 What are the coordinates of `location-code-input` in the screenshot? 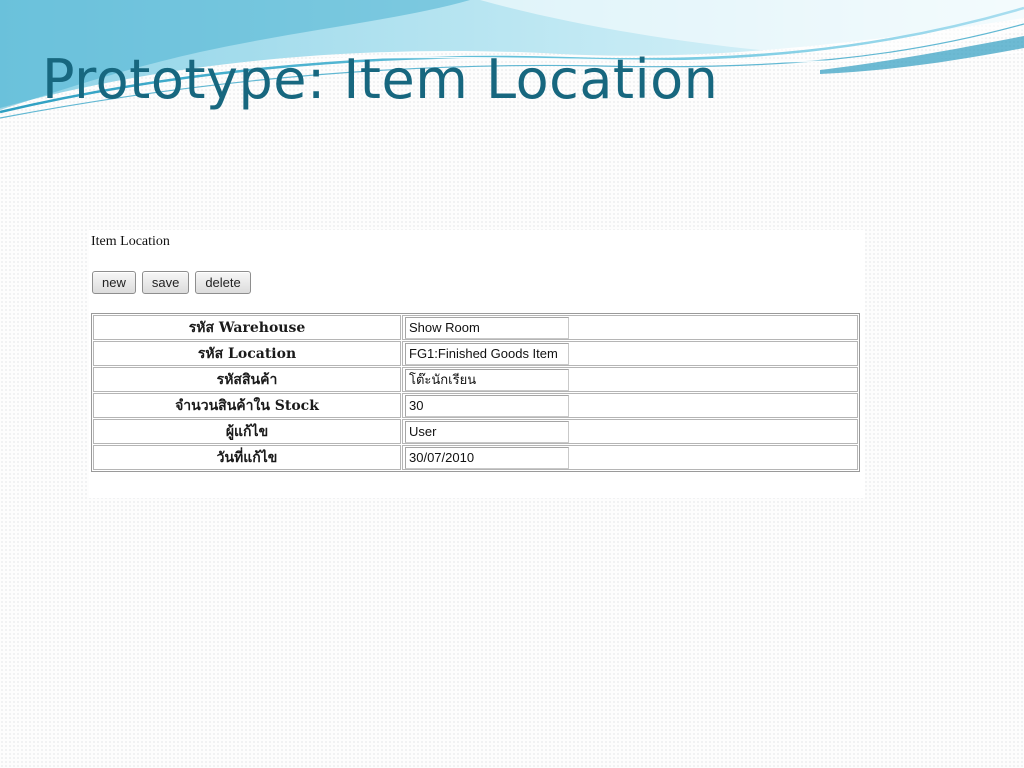 It's located at (487, 353).